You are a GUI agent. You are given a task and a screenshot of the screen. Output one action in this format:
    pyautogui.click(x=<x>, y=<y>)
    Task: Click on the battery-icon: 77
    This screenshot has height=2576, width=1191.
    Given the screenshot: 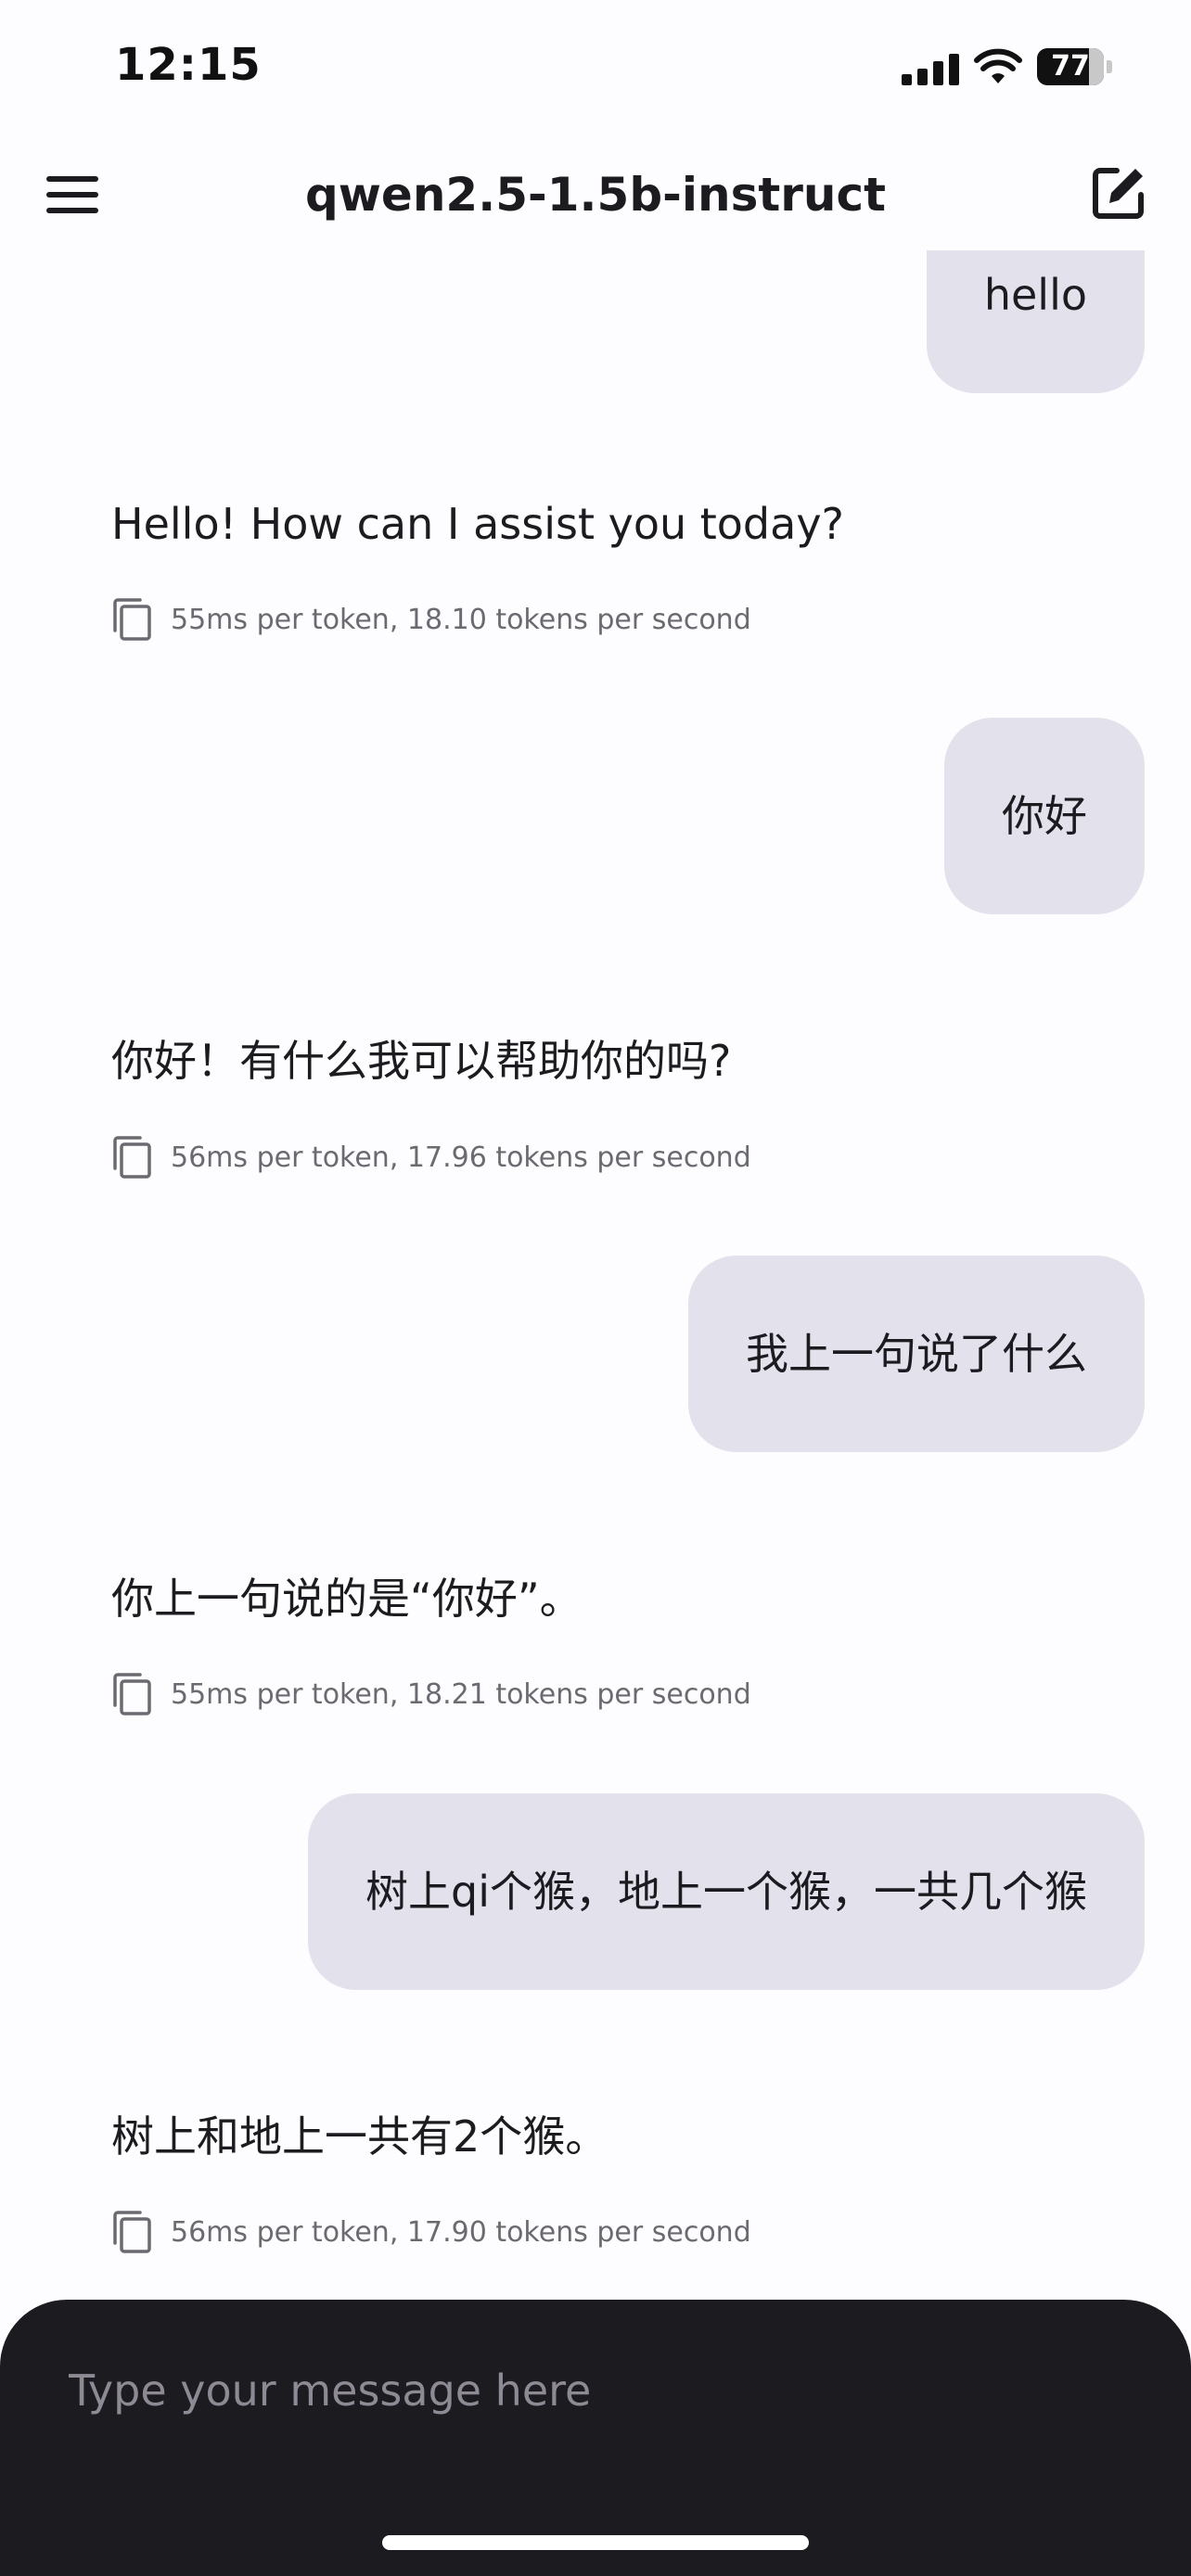 What is the action you would take?
    pyautogui.click(x=1075, y=66)
    